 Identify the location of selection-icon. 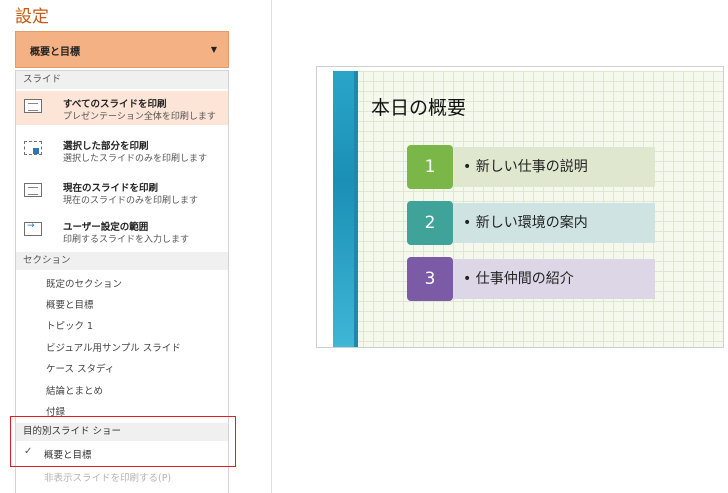
(33, 148).